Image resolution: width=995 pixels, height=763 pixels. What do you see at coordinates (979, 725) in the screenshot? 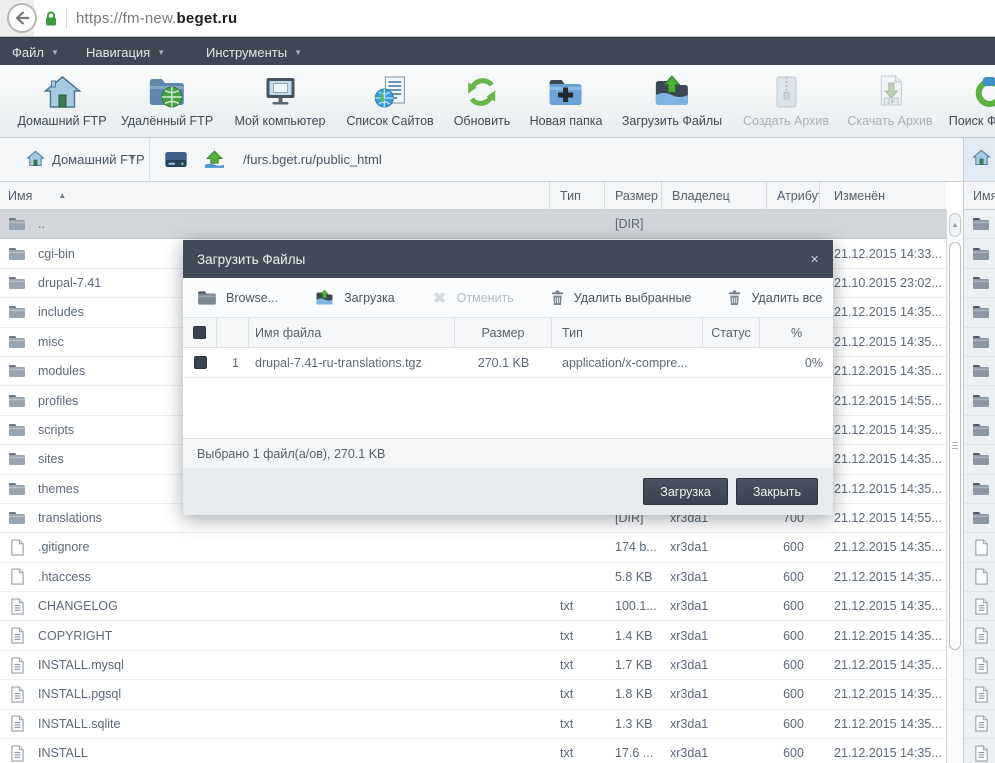
I see `file-row: INSTALL.sqlite` at bounding box center [979, 725].